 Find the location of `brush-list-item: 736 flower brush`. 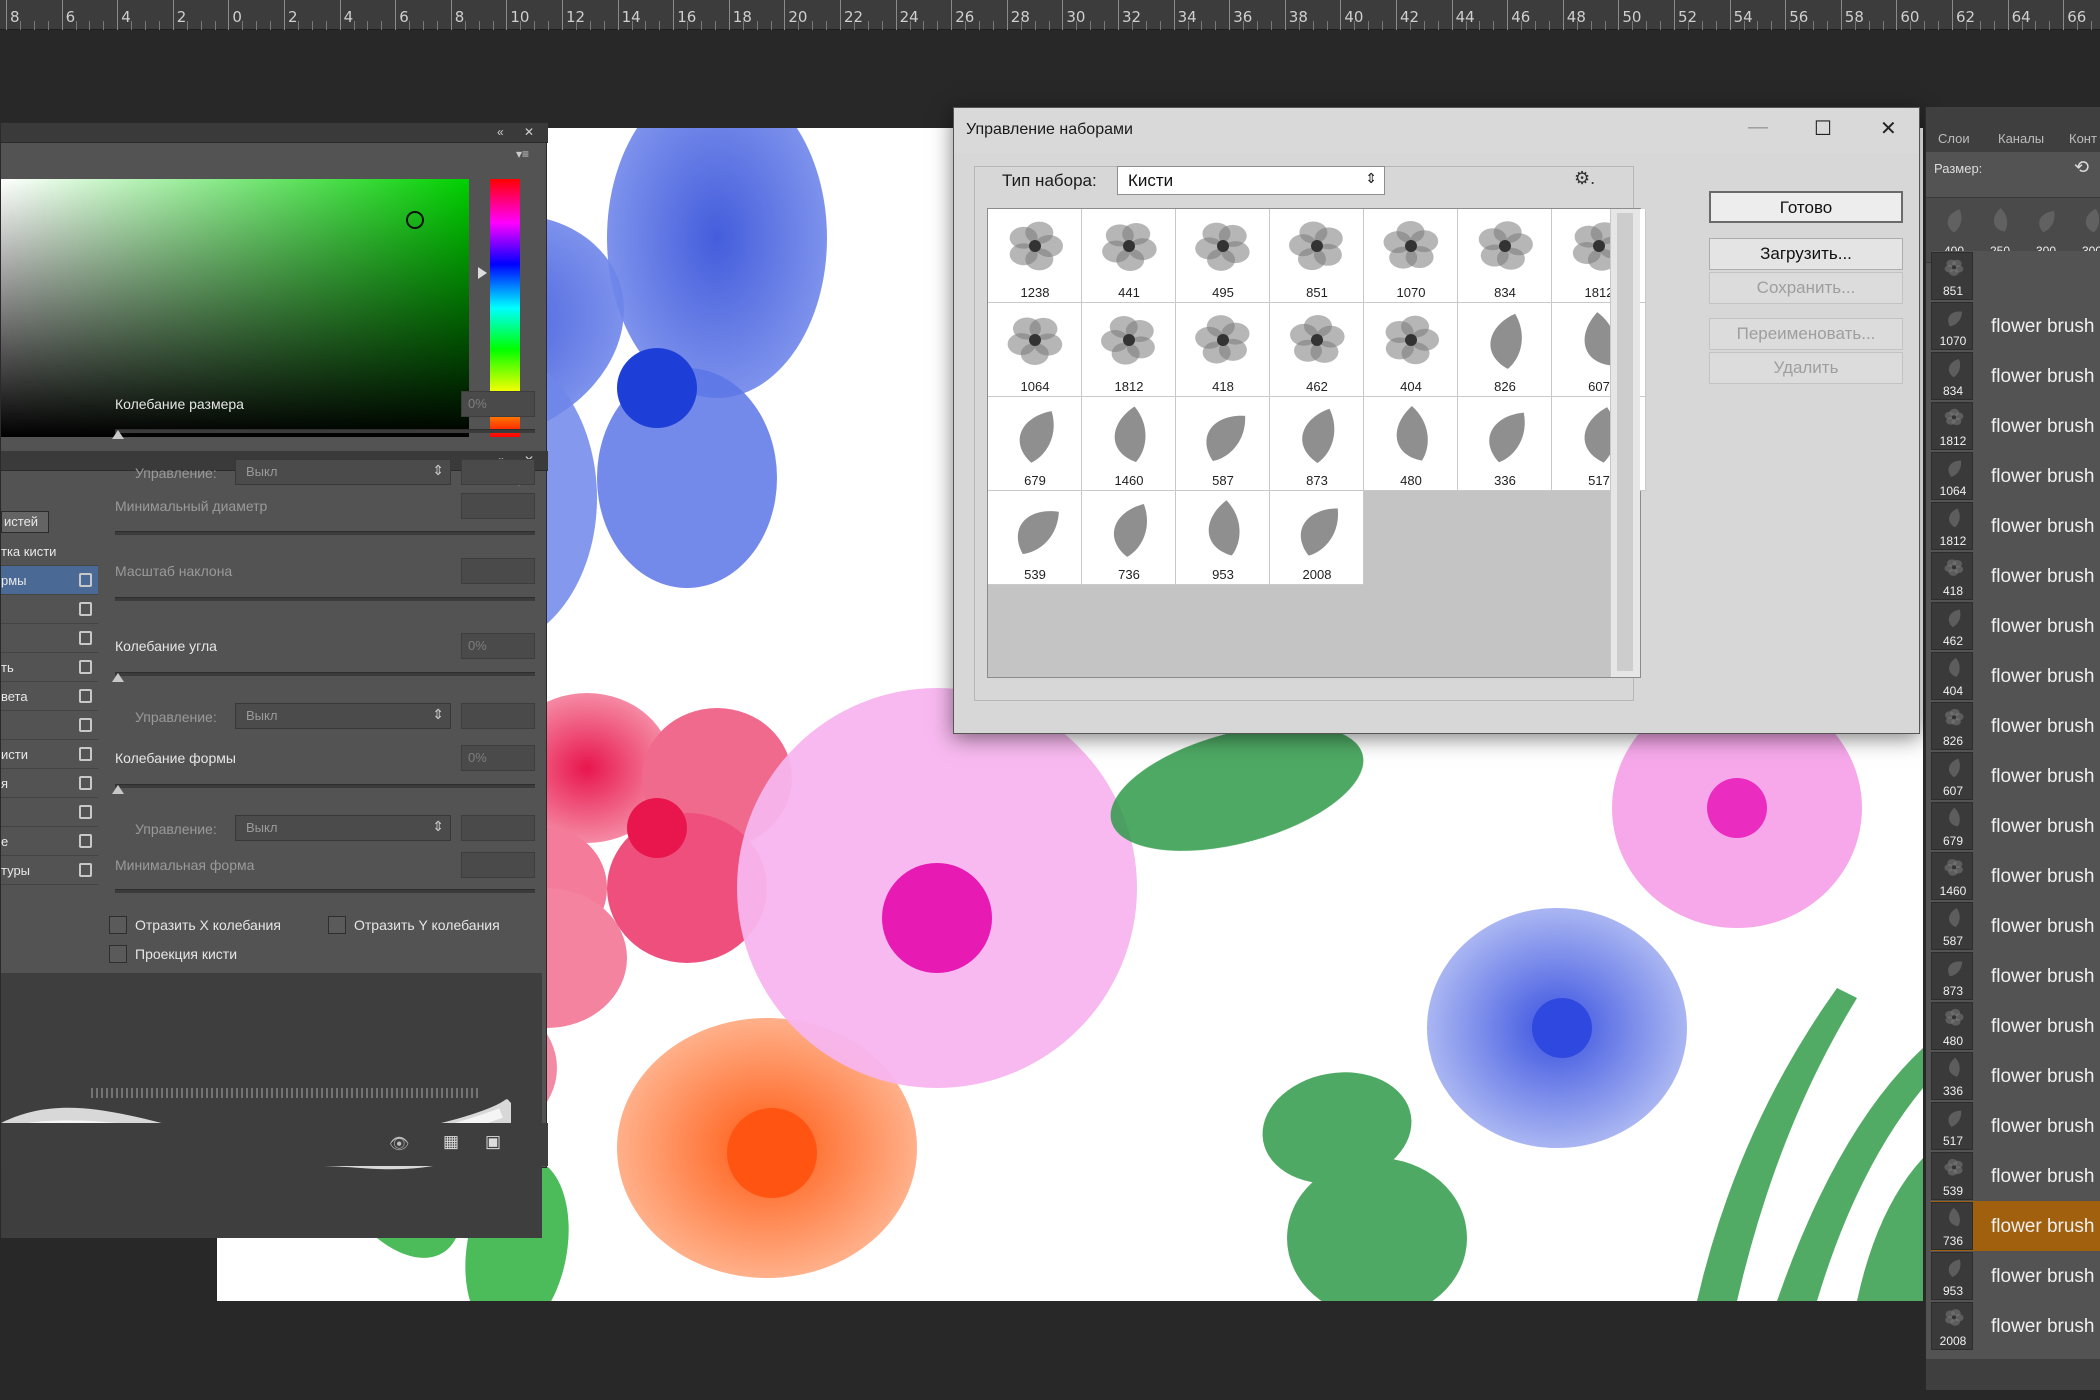

brush-list-item: 736 flower brush is located at coordinates (2015, 1226).